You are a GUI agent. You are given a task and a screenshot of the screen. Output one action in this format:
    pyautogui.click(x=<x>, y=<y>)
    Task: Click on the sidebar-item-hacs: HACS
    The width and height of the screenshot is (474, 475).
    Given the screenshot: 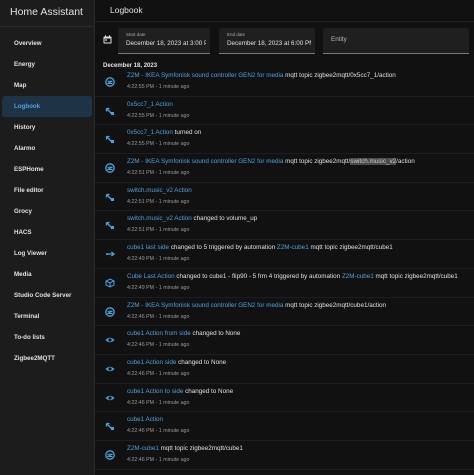 What is the action you would take?
    pyautogui.click(x=47, y=232)
    